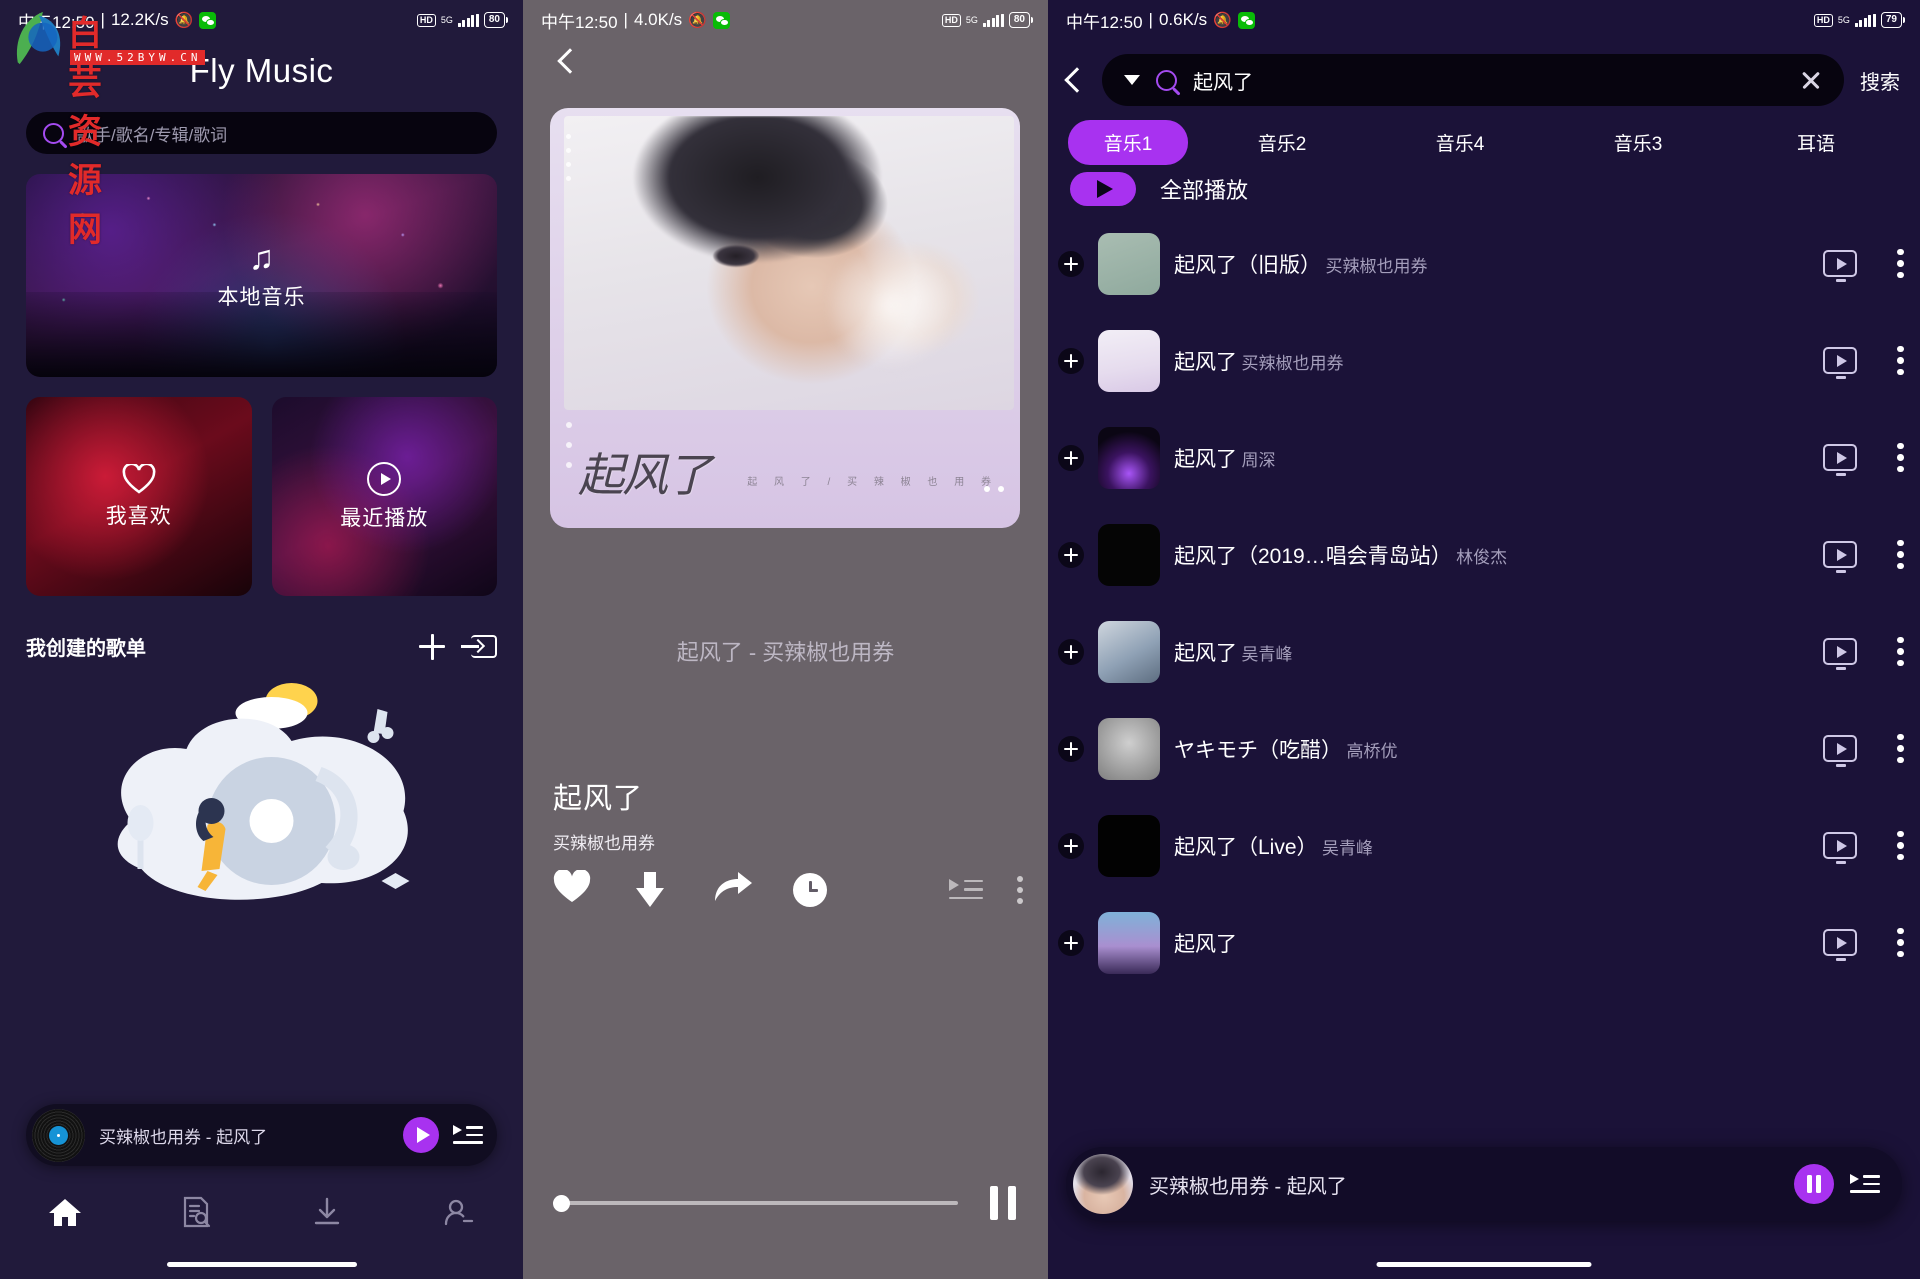 Image resolution: width=1920 pixels, height=1279 pixels. Describe the element at coordinates (1128, 142) in the screenshot. I see `tab-music1: 音乐1` at that location.